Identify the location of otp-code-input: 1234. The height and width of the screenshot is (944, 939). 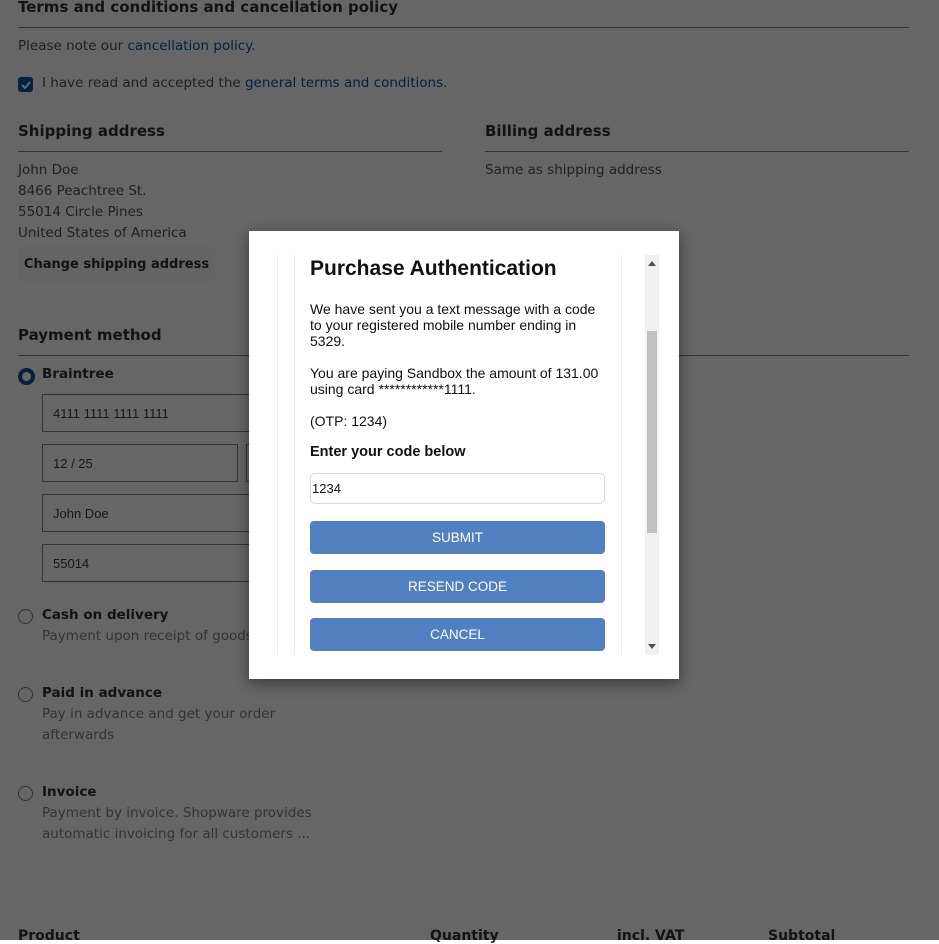
(457, 488).